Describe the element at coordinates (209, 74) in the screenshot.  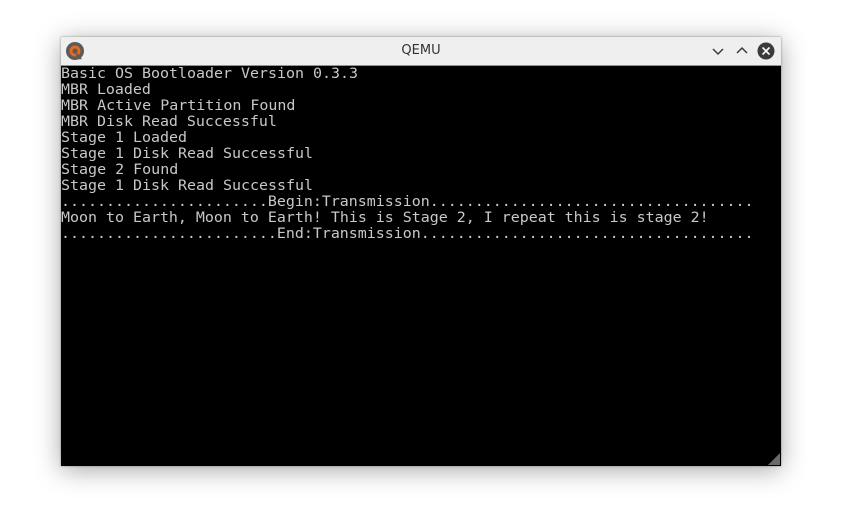
I see `console-line: Basic OS Bootloader Version 0.3.3` at that location.